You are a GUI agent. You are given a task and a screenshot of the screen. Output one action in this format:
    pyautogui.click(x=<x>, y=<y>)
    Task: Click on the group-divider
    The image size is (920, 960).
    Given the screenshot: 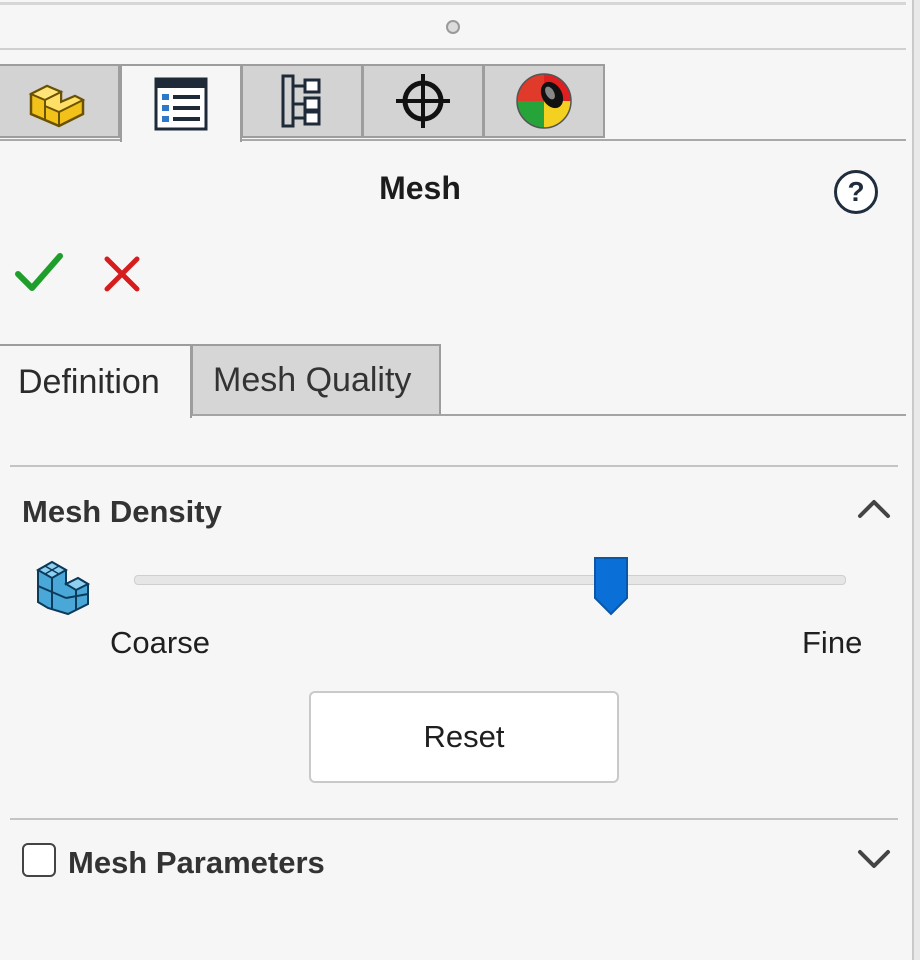 What is the action you would take?
    pyautogui.click(x=454, y=466)
    